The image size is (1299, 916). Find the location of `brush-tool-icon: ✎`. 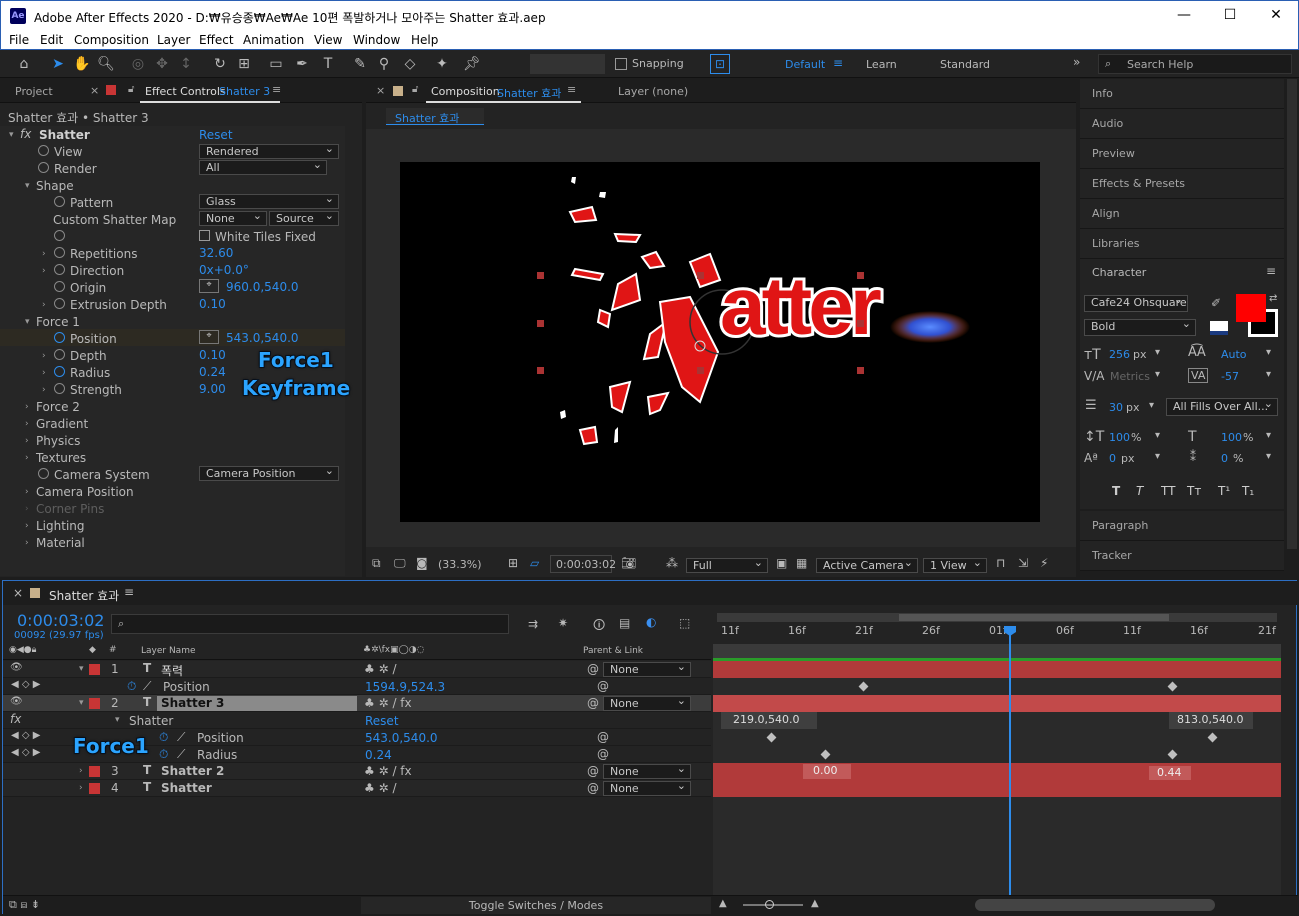

brush-tool-icon: ✎ is located at coordinates (360, 64).